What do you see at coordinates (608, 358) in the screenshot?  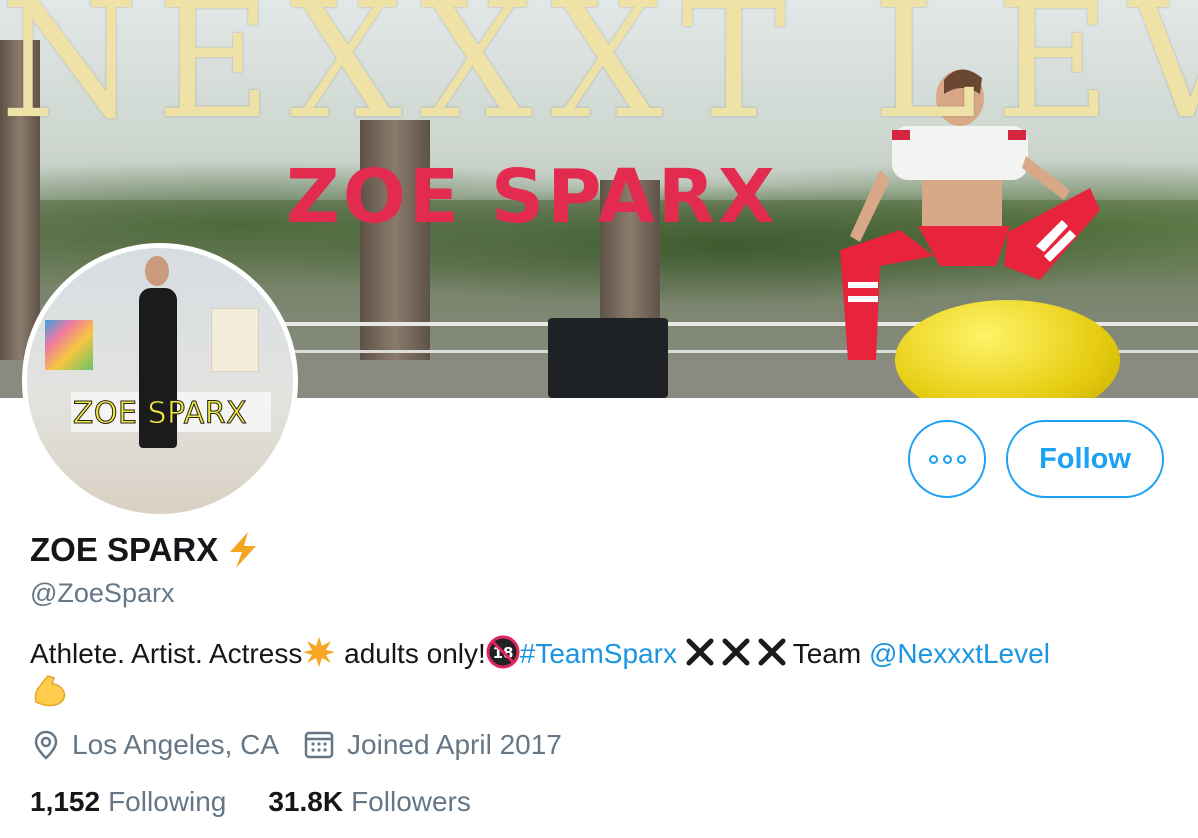 I see `patio-chair` at bounding box center [608, 358].